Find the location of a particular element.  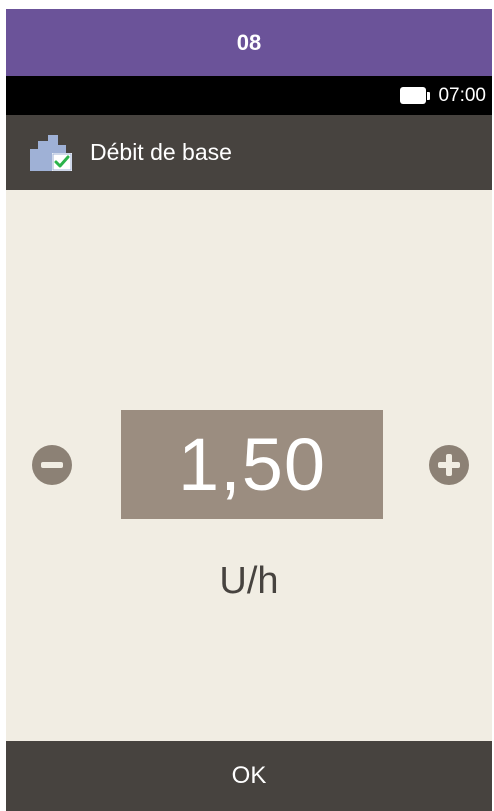

battery-full-icon is located at coordinates (415, 95).